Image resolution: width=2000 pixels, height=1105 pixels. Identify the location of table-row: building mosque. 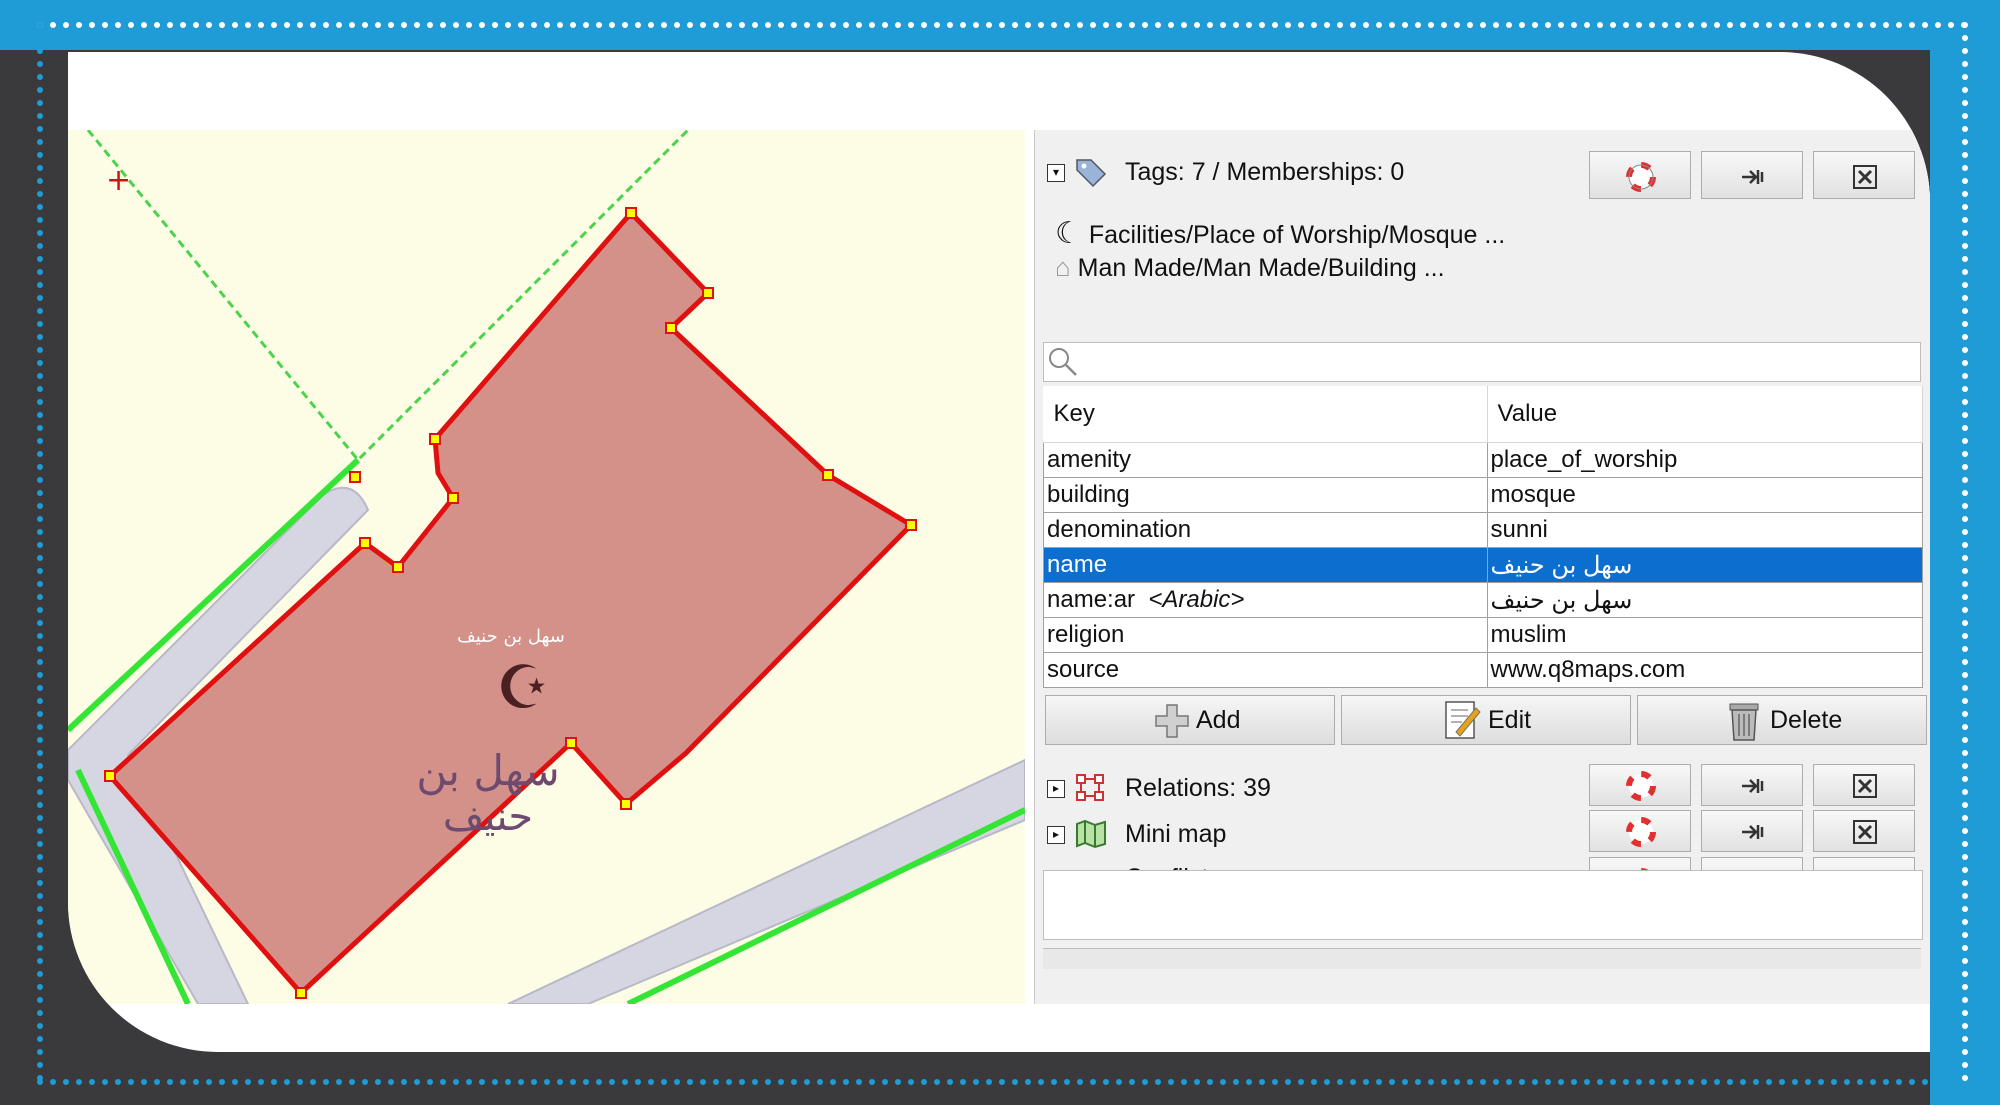
(1483, 495).